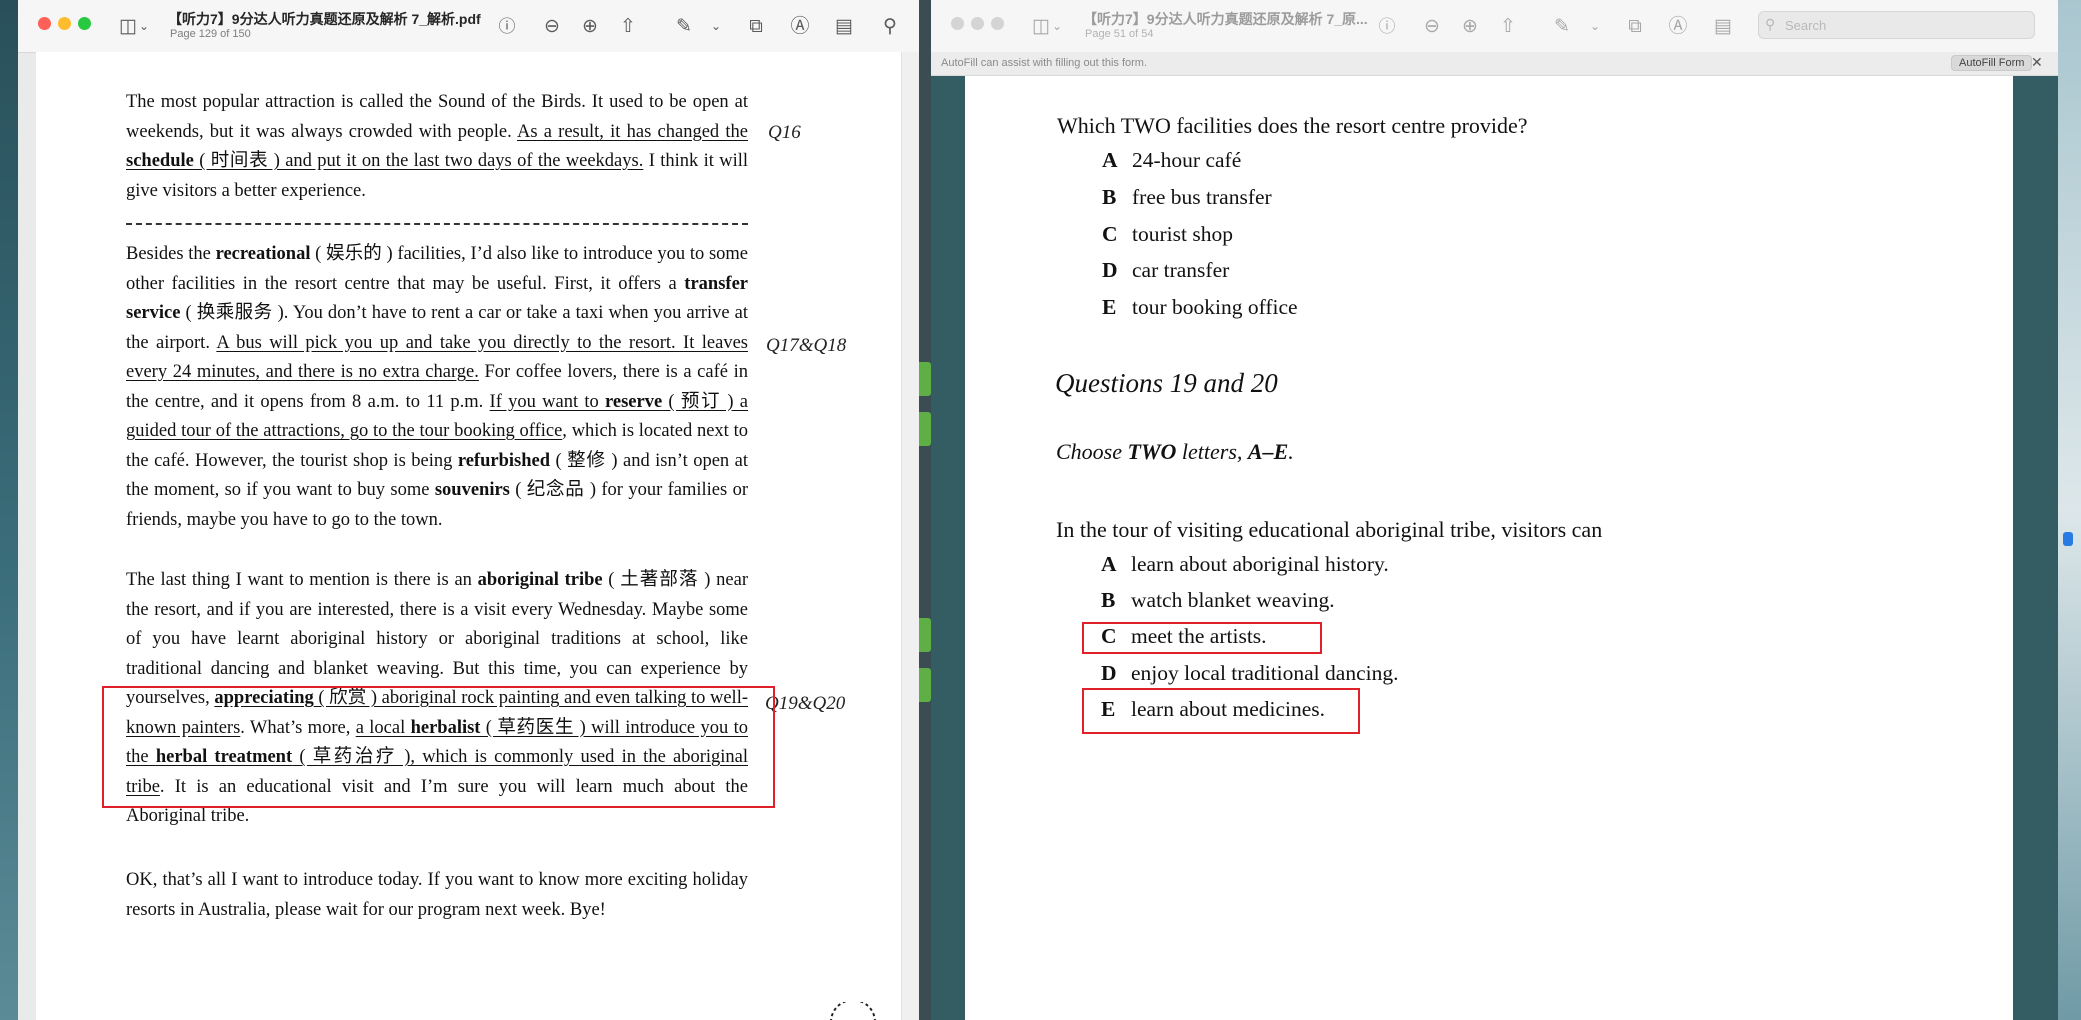 This screenshot has width=2081, height=1020. I want to click on option-c: Ctourist shop, so click(1167, 234).